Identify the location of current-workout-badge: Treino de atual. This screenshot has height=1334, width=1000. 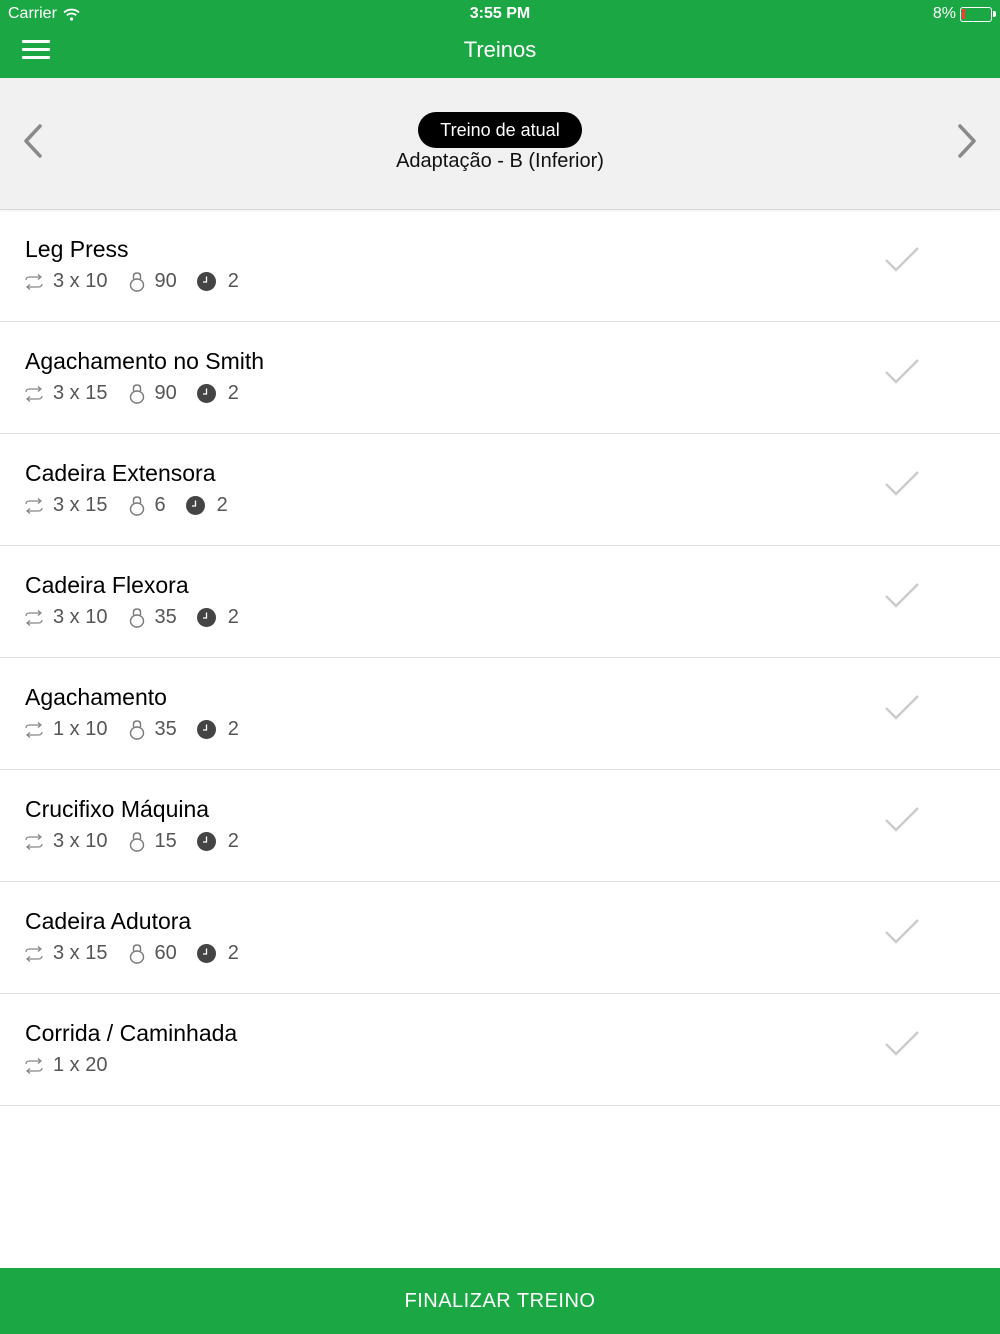
(500, 130).